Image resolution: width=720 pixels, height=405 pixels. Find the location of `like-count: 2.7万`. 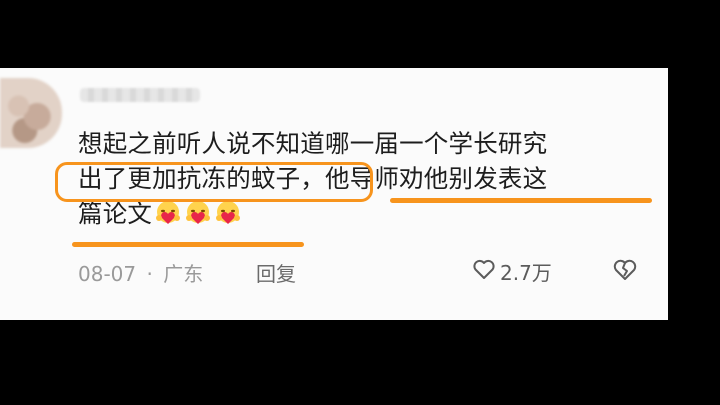

like-count: 2.7万 is located at coordinates (526, 273).